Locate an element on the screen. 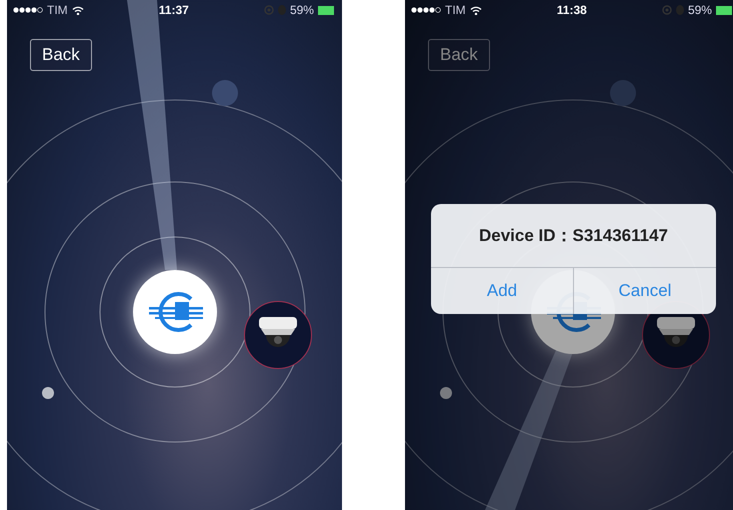 Image resolution: width=733 pixels, height=510 pixels. alert-message: Device ID：S314361147 is located at coordinates (574, 236).